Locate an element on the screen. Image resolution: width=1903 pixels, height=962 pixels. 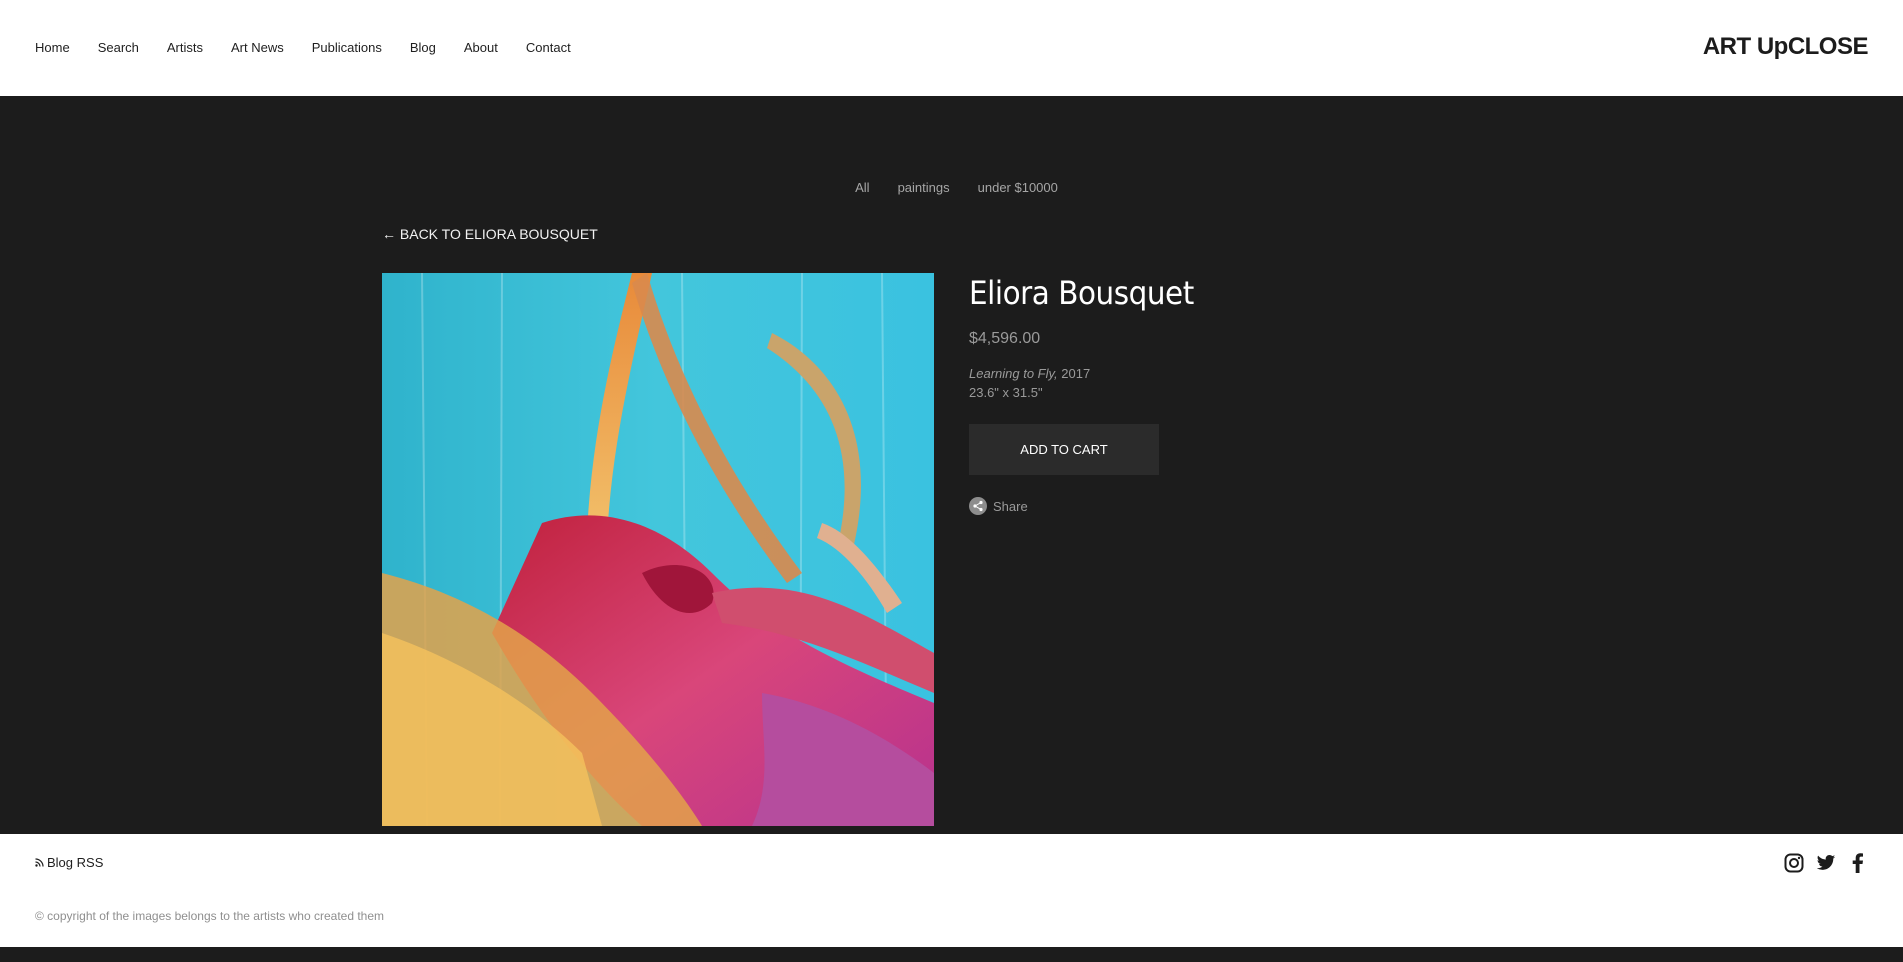
site-logo: ART UpCLOSE is located at coordinates (1786, 47).